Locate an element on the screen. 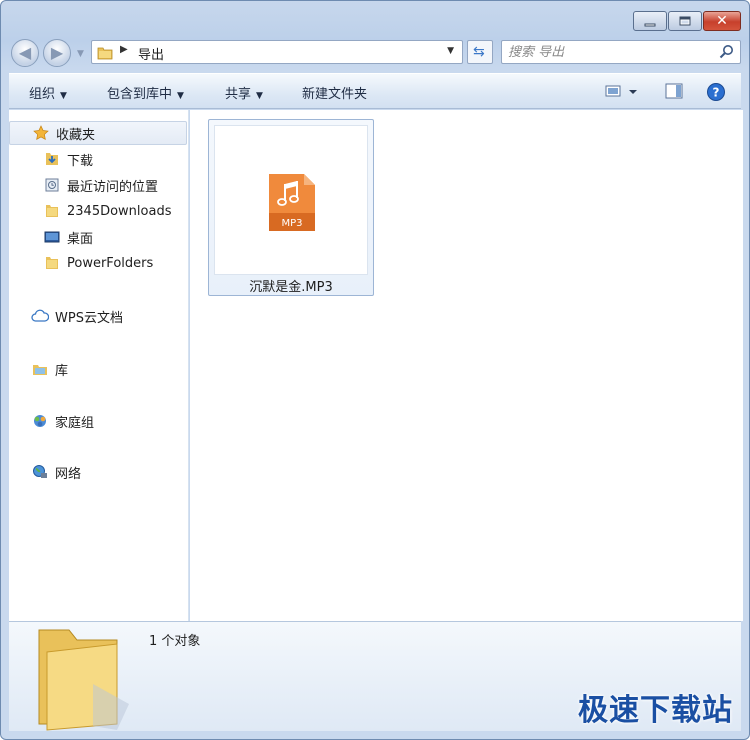 The image size is (750, 740). file-thumbnail: MP3 is located at coordinates (291, 200).